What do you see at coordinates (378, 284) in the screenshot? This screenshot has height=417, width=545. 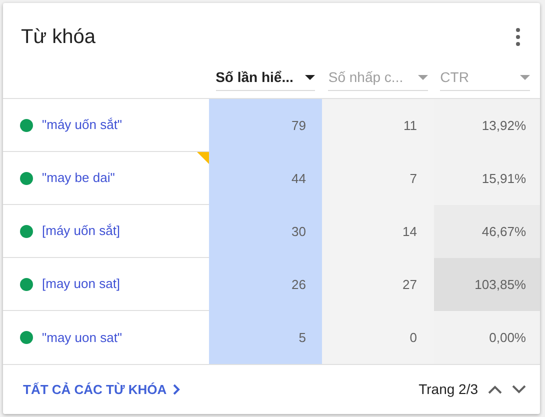 I see `table-cell: 27` at bounding box center [378, 284].